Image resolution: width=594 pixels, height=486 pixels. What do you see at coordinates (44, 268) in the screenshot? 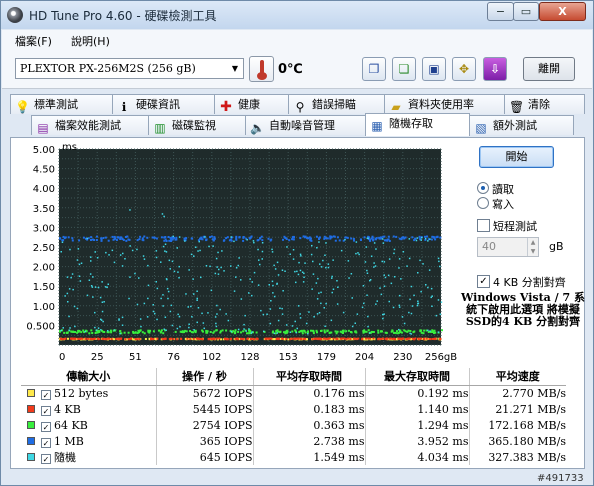
I see `y-tick-label: 2.00` at bounding box center [44, 268].